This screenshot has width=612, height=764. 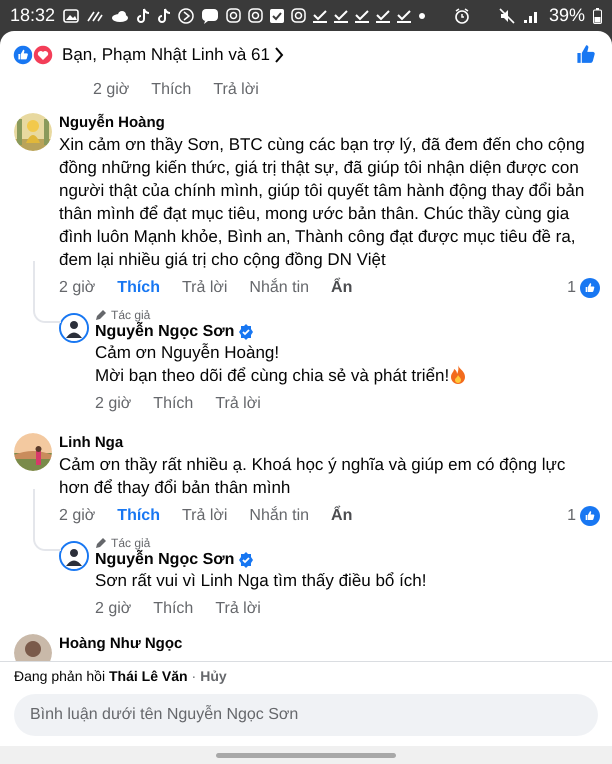 I want to click on battery-percent: 39%, so click(x=567, y=15).